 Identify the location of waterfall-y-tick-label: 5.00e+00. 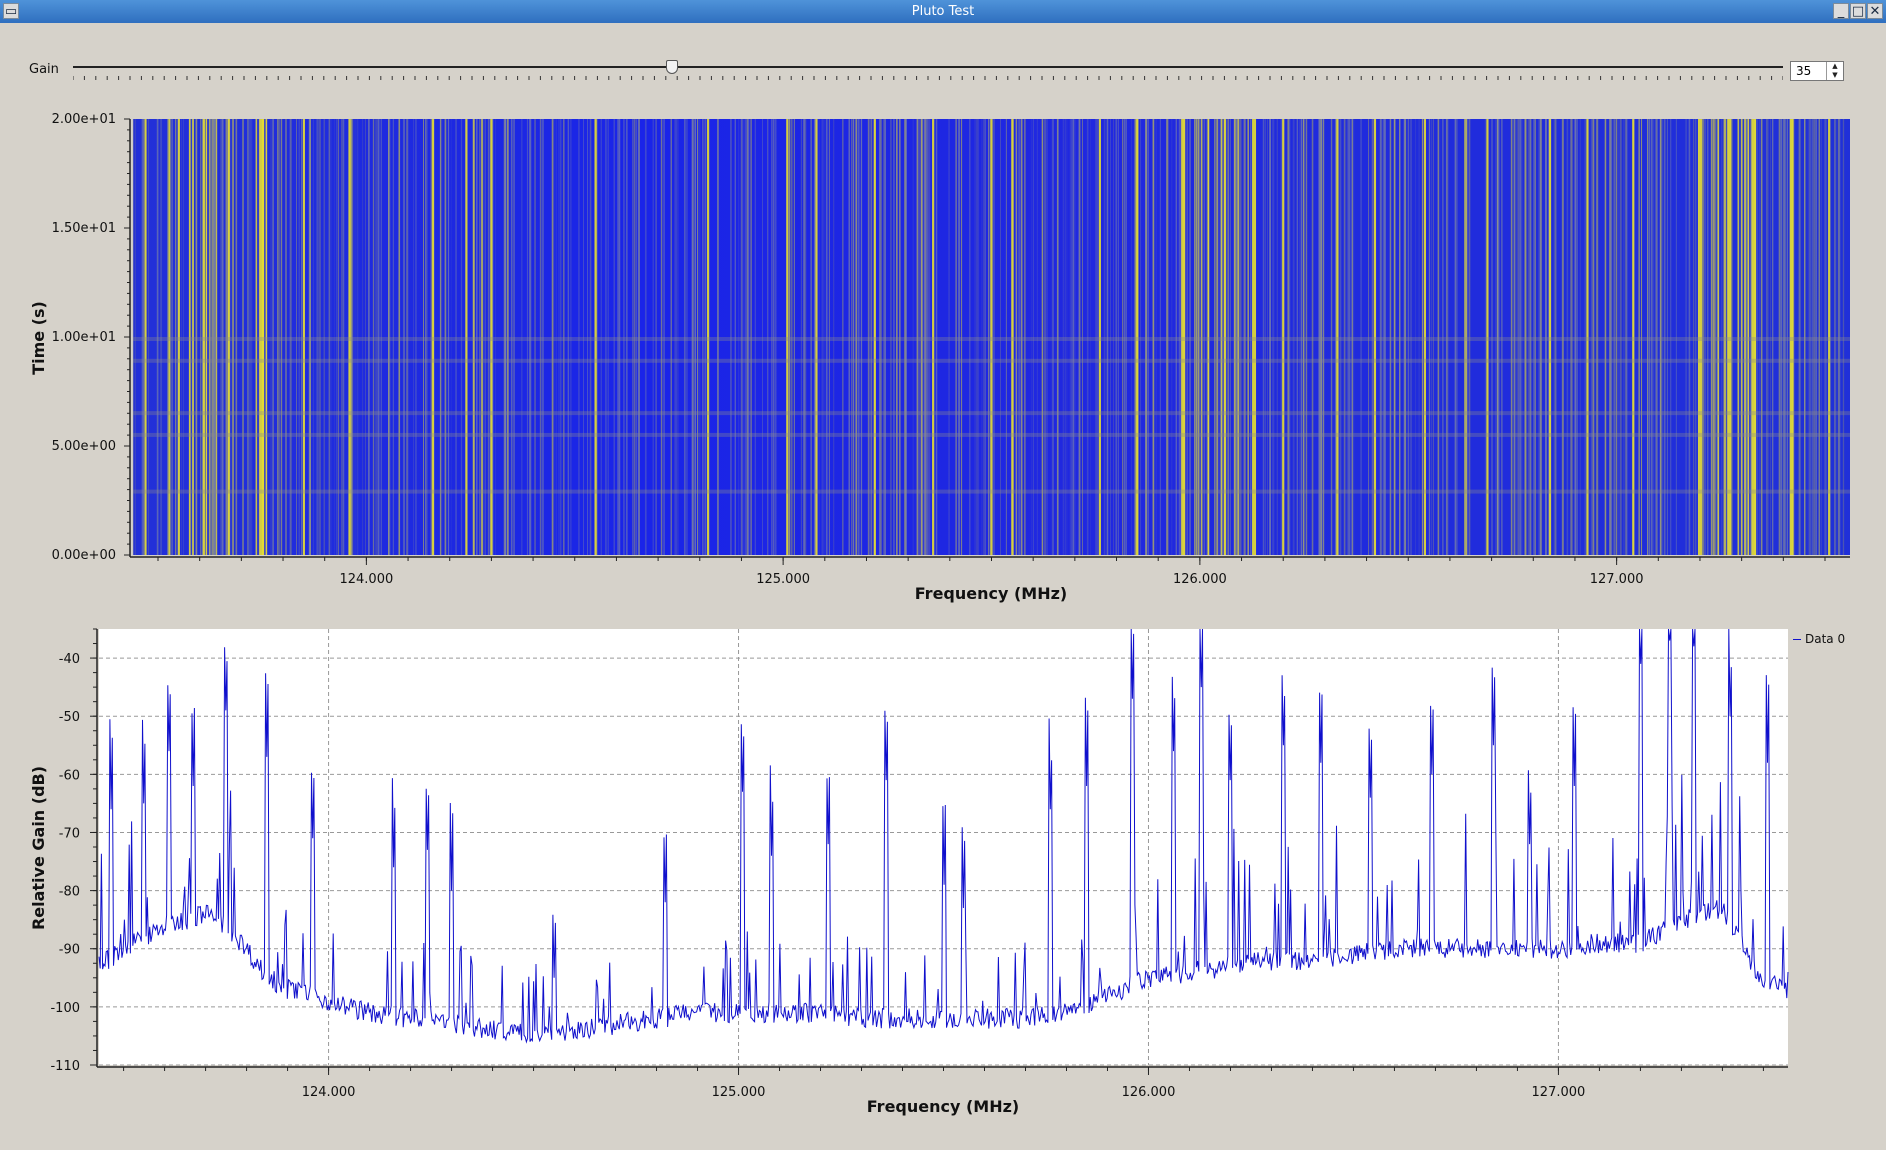
(84, 446).